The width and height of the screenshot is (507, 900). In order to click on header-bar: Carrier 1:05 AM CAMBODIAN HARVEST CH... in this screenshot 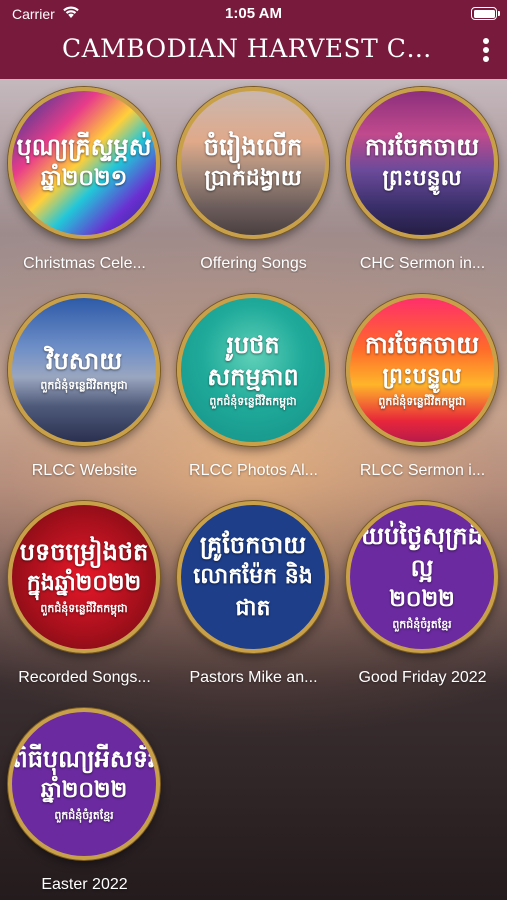, I will do `click(253, 39)`.